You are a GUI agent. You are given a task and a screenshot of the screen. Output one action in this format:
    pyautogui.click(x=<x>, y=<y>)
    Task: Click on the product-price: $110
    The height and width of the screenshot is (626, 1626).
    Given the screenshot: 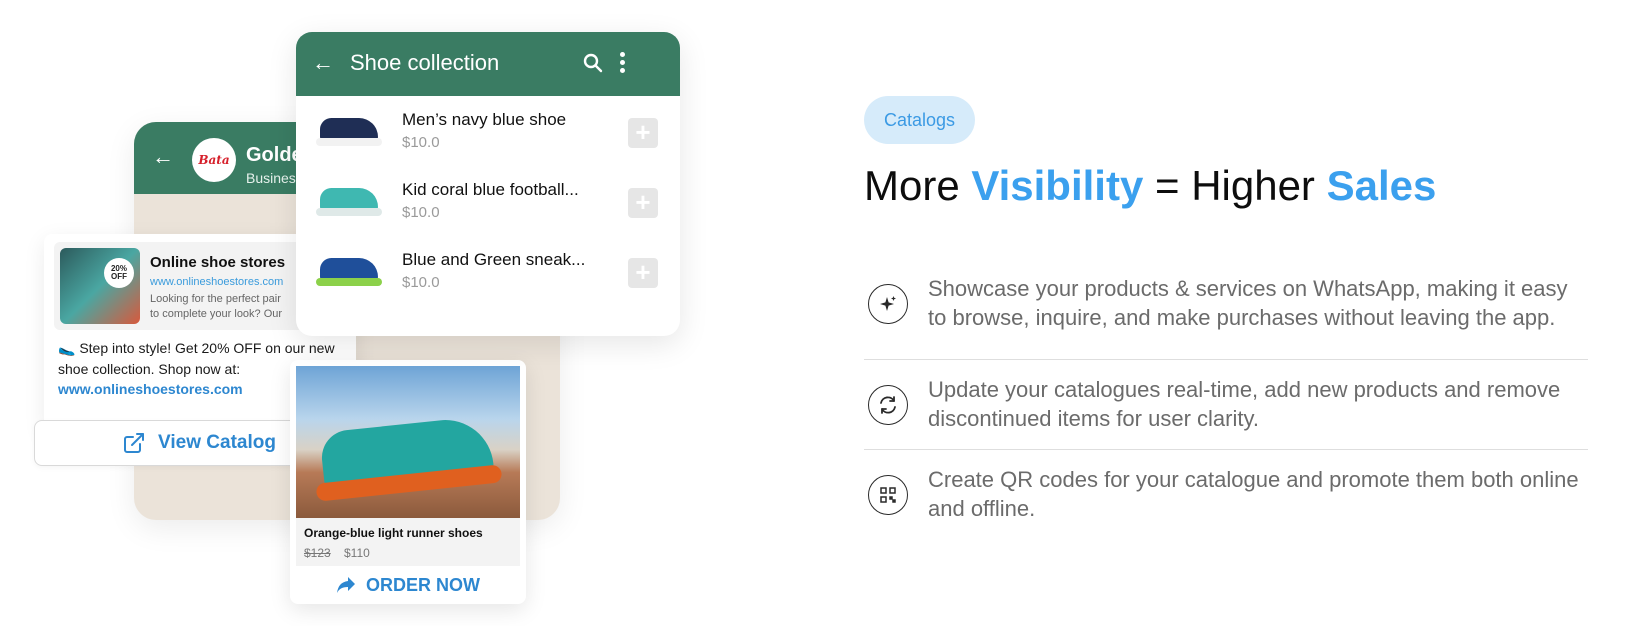 What is the action you would take?
    pyautogui.click(x=357, y=553)
    